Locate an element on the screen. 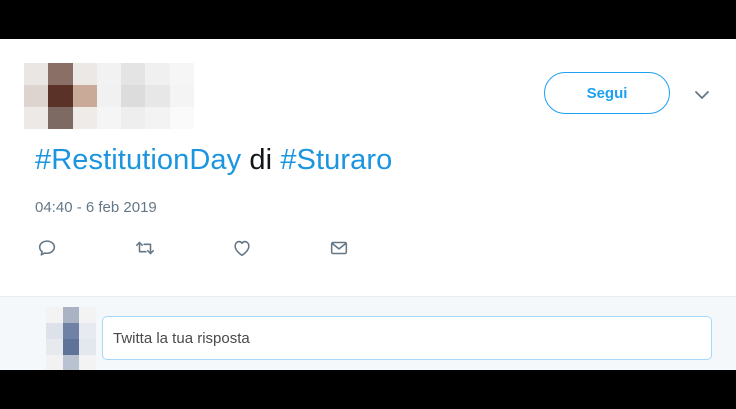 This screenshot has width=736, height=409. follow-button: Segui is located at coordinates (607, 93).